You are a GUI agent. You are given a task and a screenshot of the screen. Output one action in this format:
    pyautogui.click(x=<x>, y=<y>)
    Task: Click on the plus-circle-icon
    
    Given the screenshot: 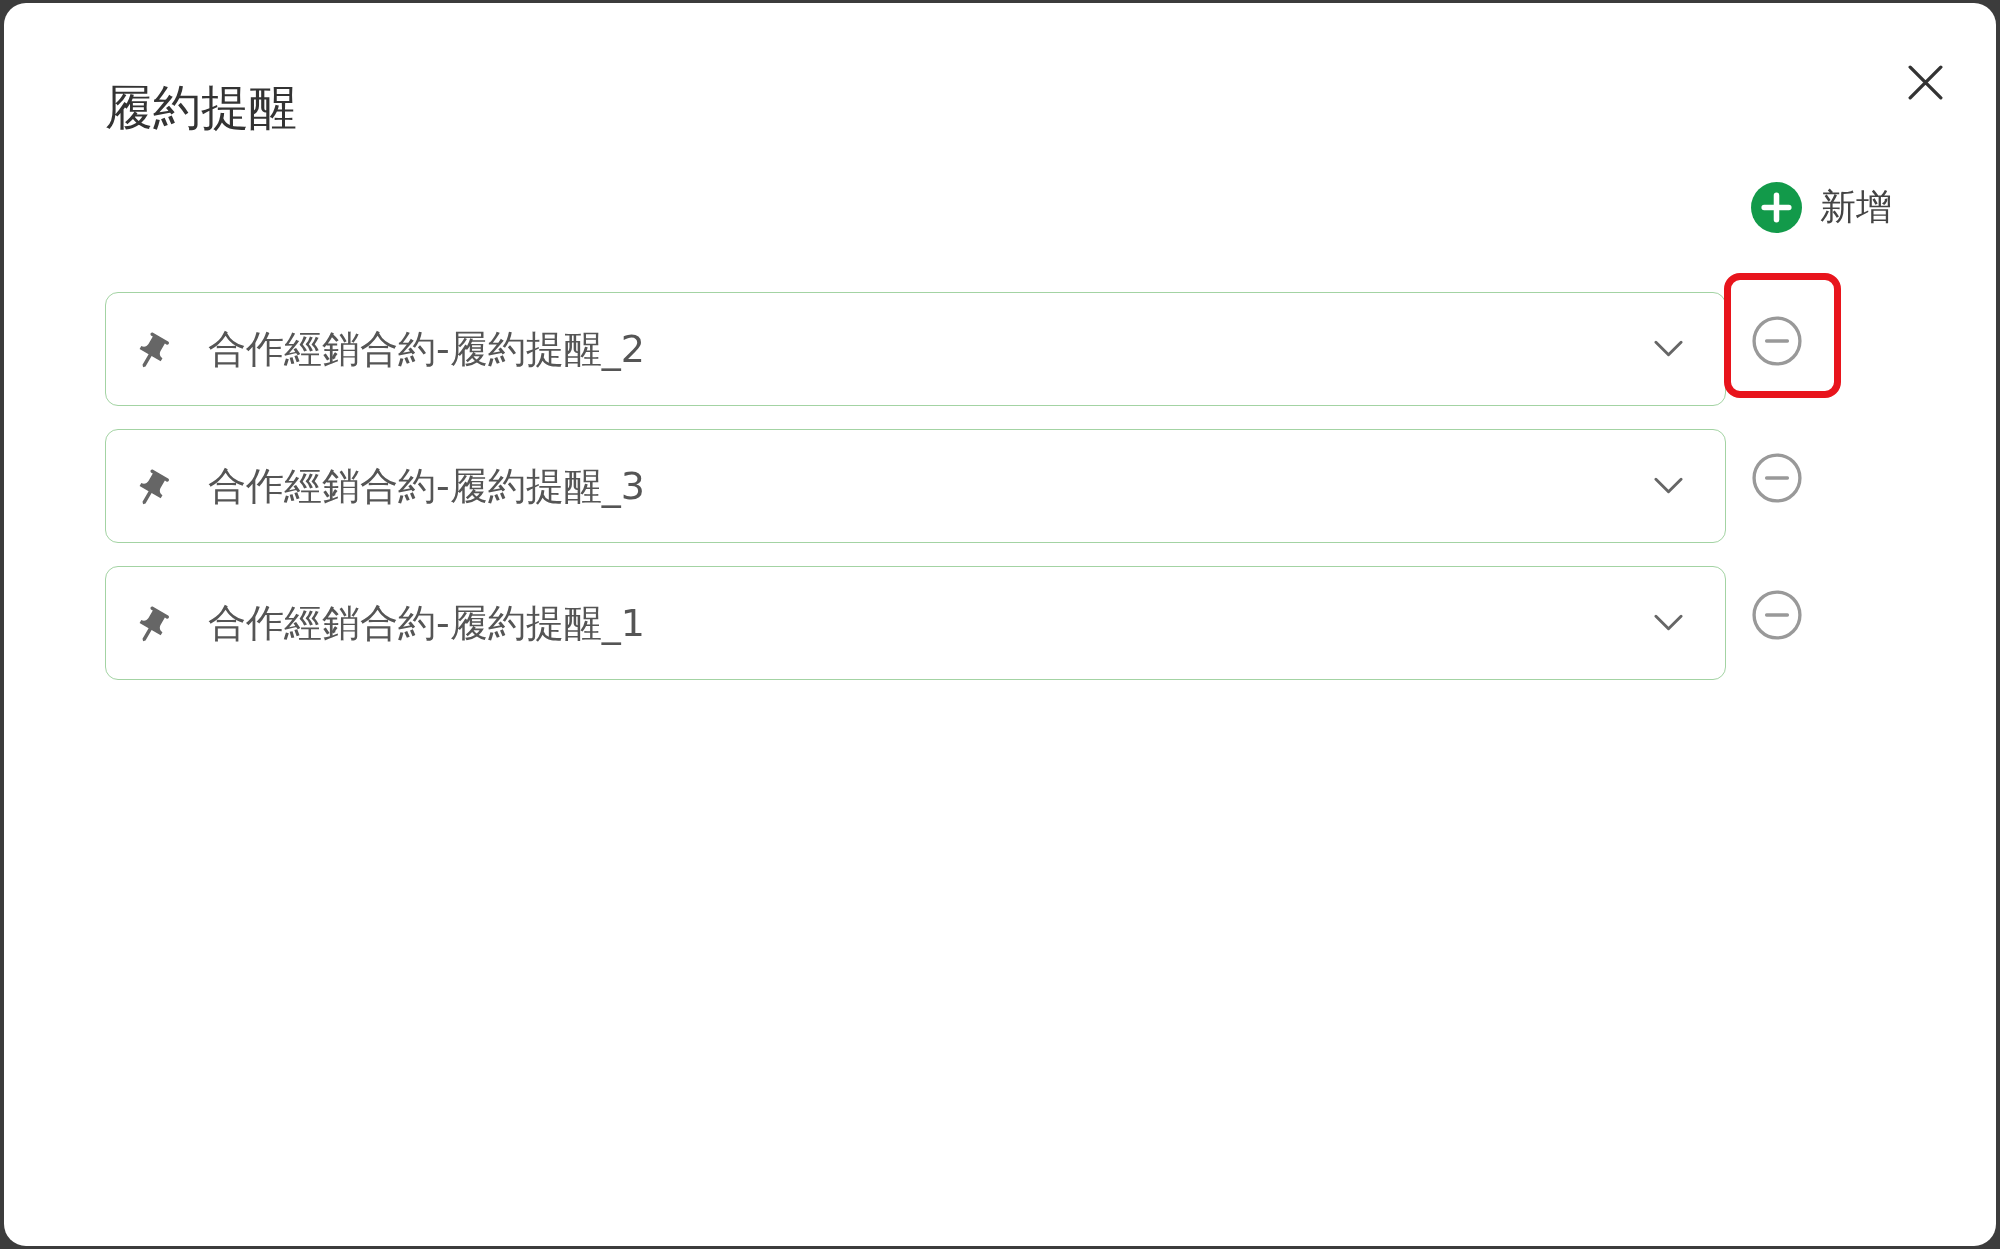 What is the action you would take?
    pyautogui.click(x=1776, y=207)
    